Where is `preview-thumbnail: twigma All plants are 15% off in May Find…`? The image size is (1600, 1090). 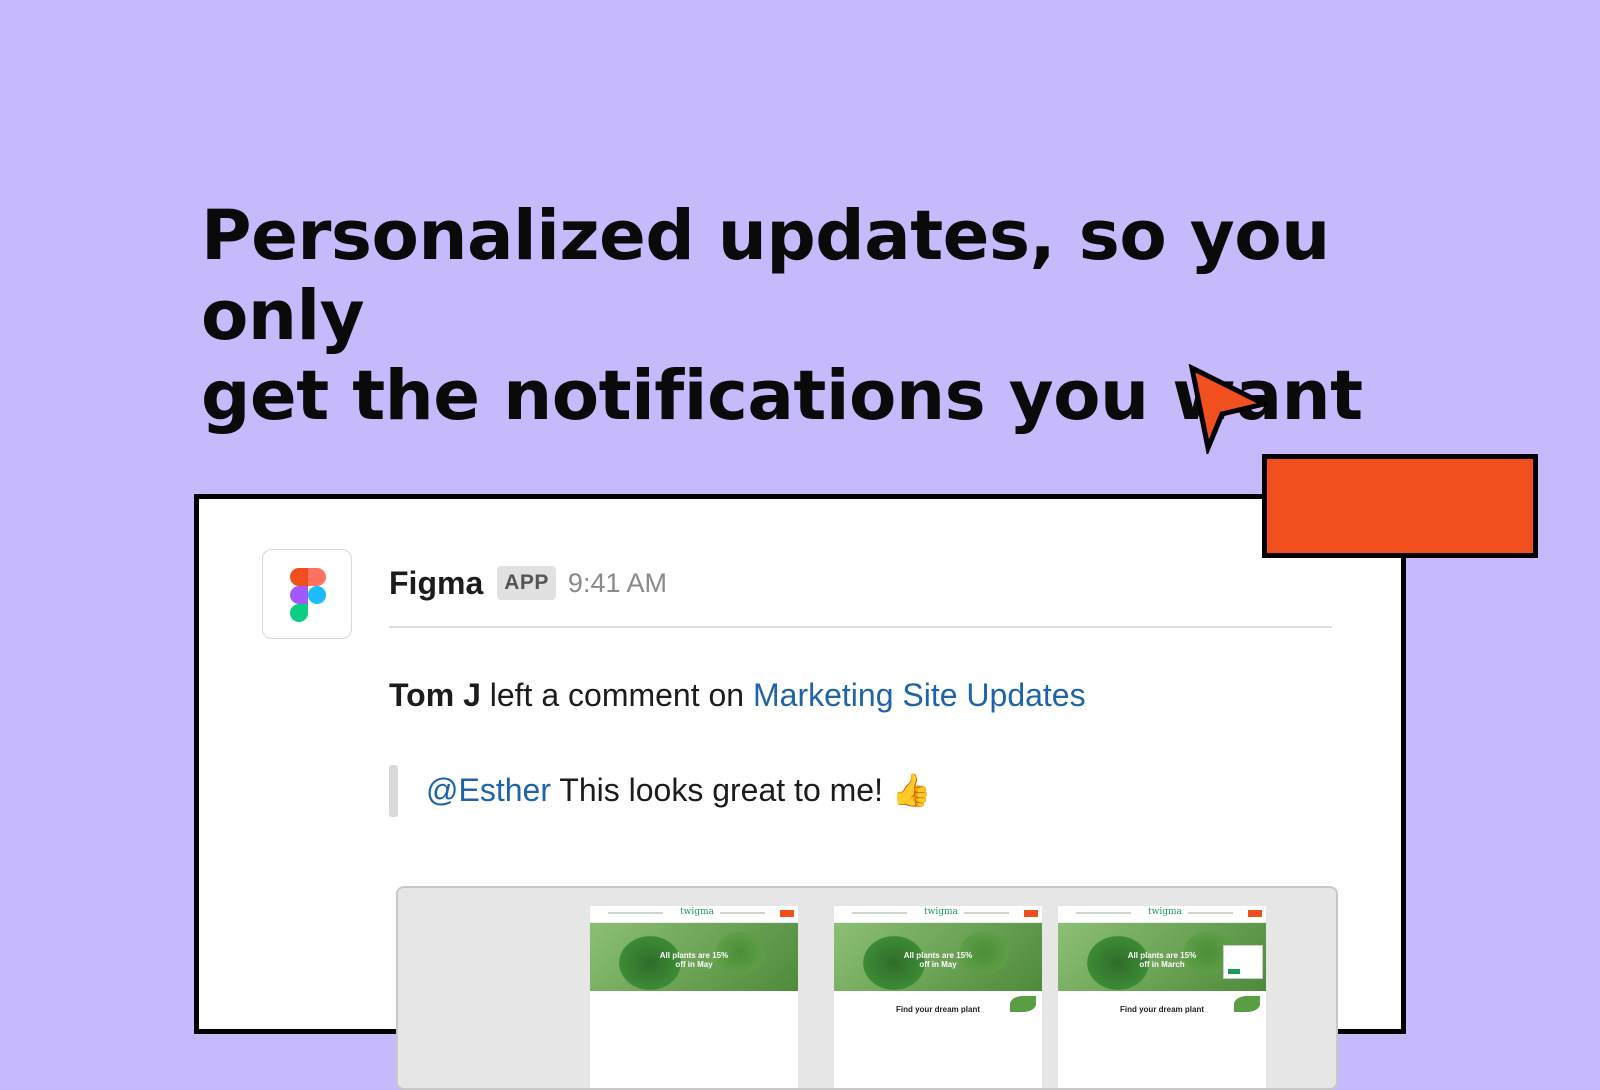
preview-thumbnail: twigma All plants are 15% off in May Find… is located at coordinates (938, 997).